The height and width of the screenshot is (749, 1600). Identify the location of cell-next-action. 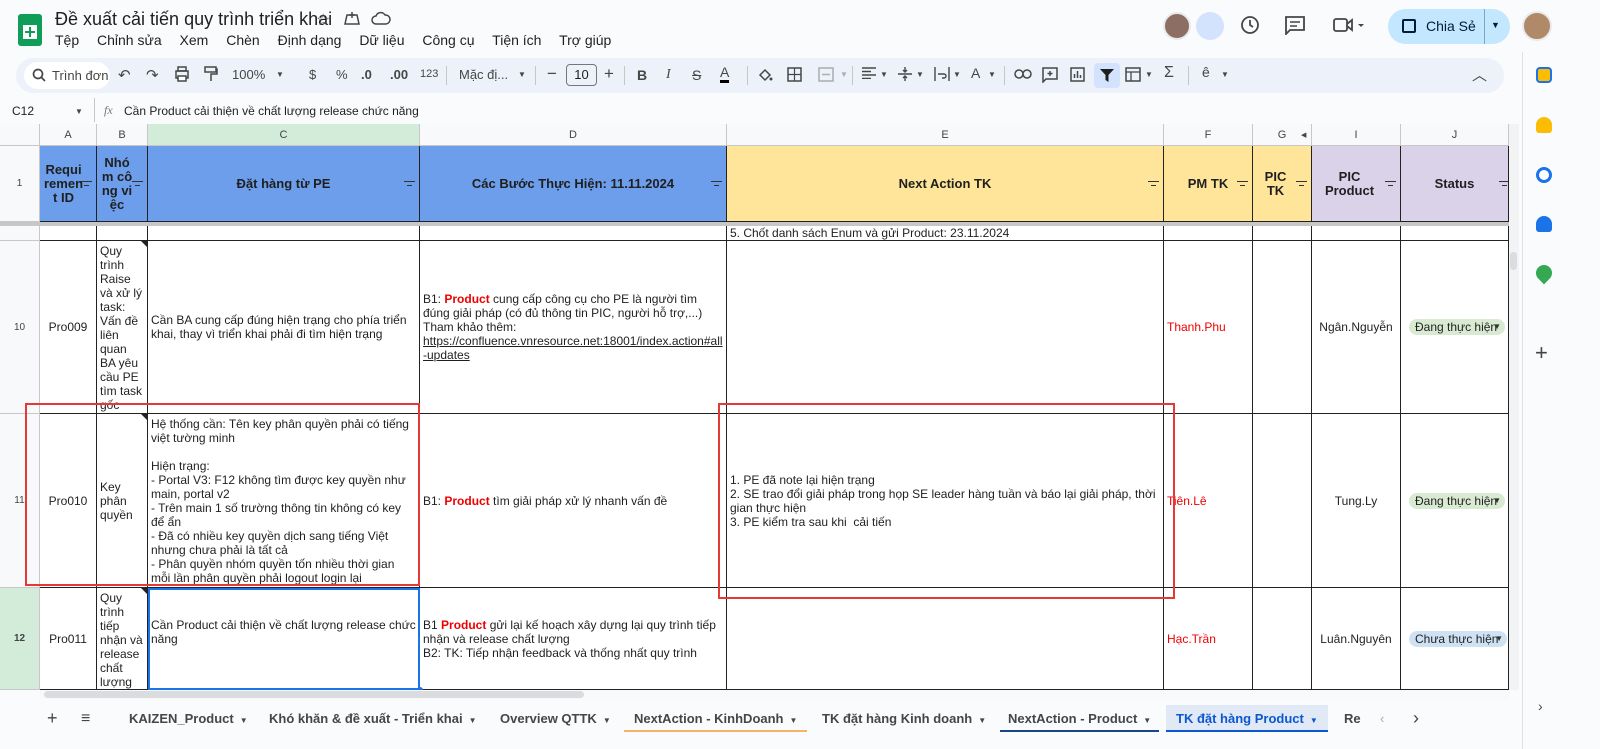
(945, 639).